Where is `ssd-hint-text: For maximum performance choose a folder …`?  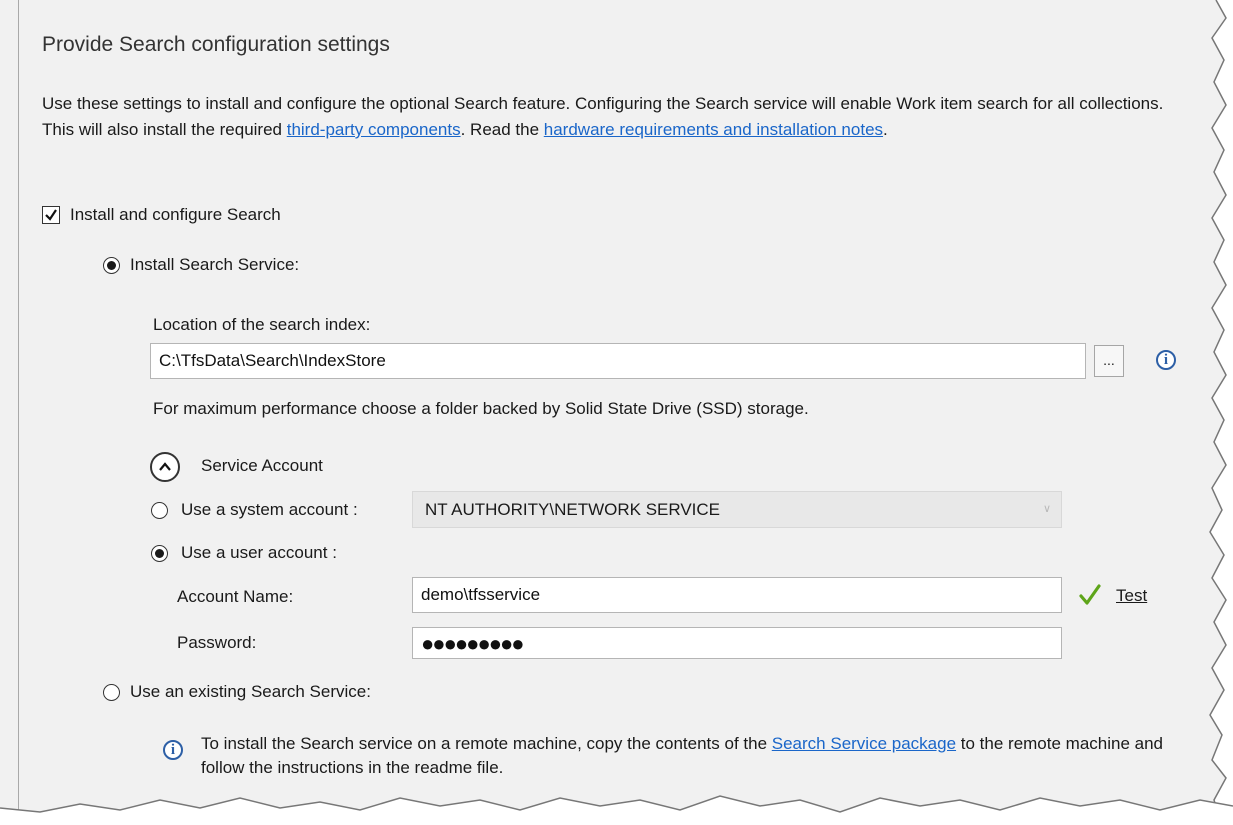
ssd-hint-text: For maximum performance choose a folder … is located at coordinates (481, 408).